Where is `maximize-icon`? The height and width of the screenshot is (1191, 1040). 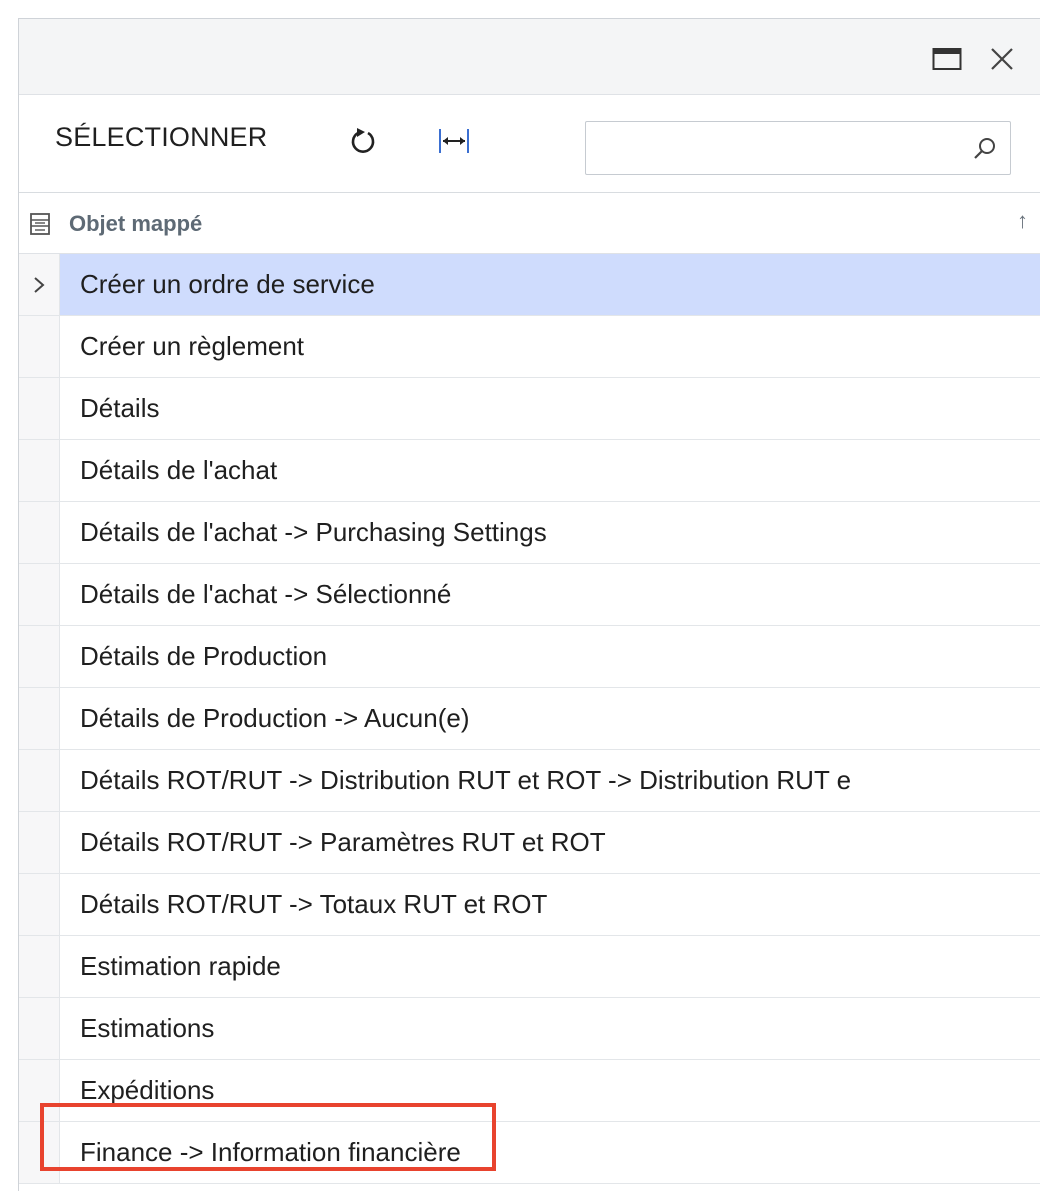 maximize-icon is located at coordinates (947, 59).